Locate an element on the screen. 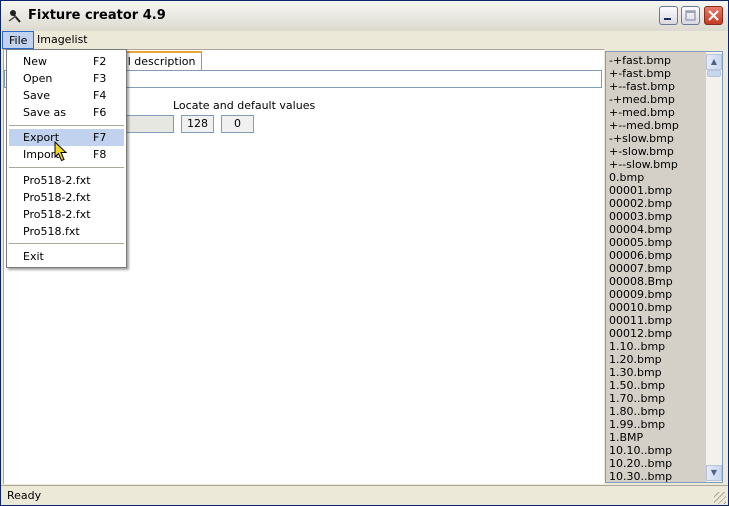  list-item: 00010.bmp is located at coordinates (658, 307).